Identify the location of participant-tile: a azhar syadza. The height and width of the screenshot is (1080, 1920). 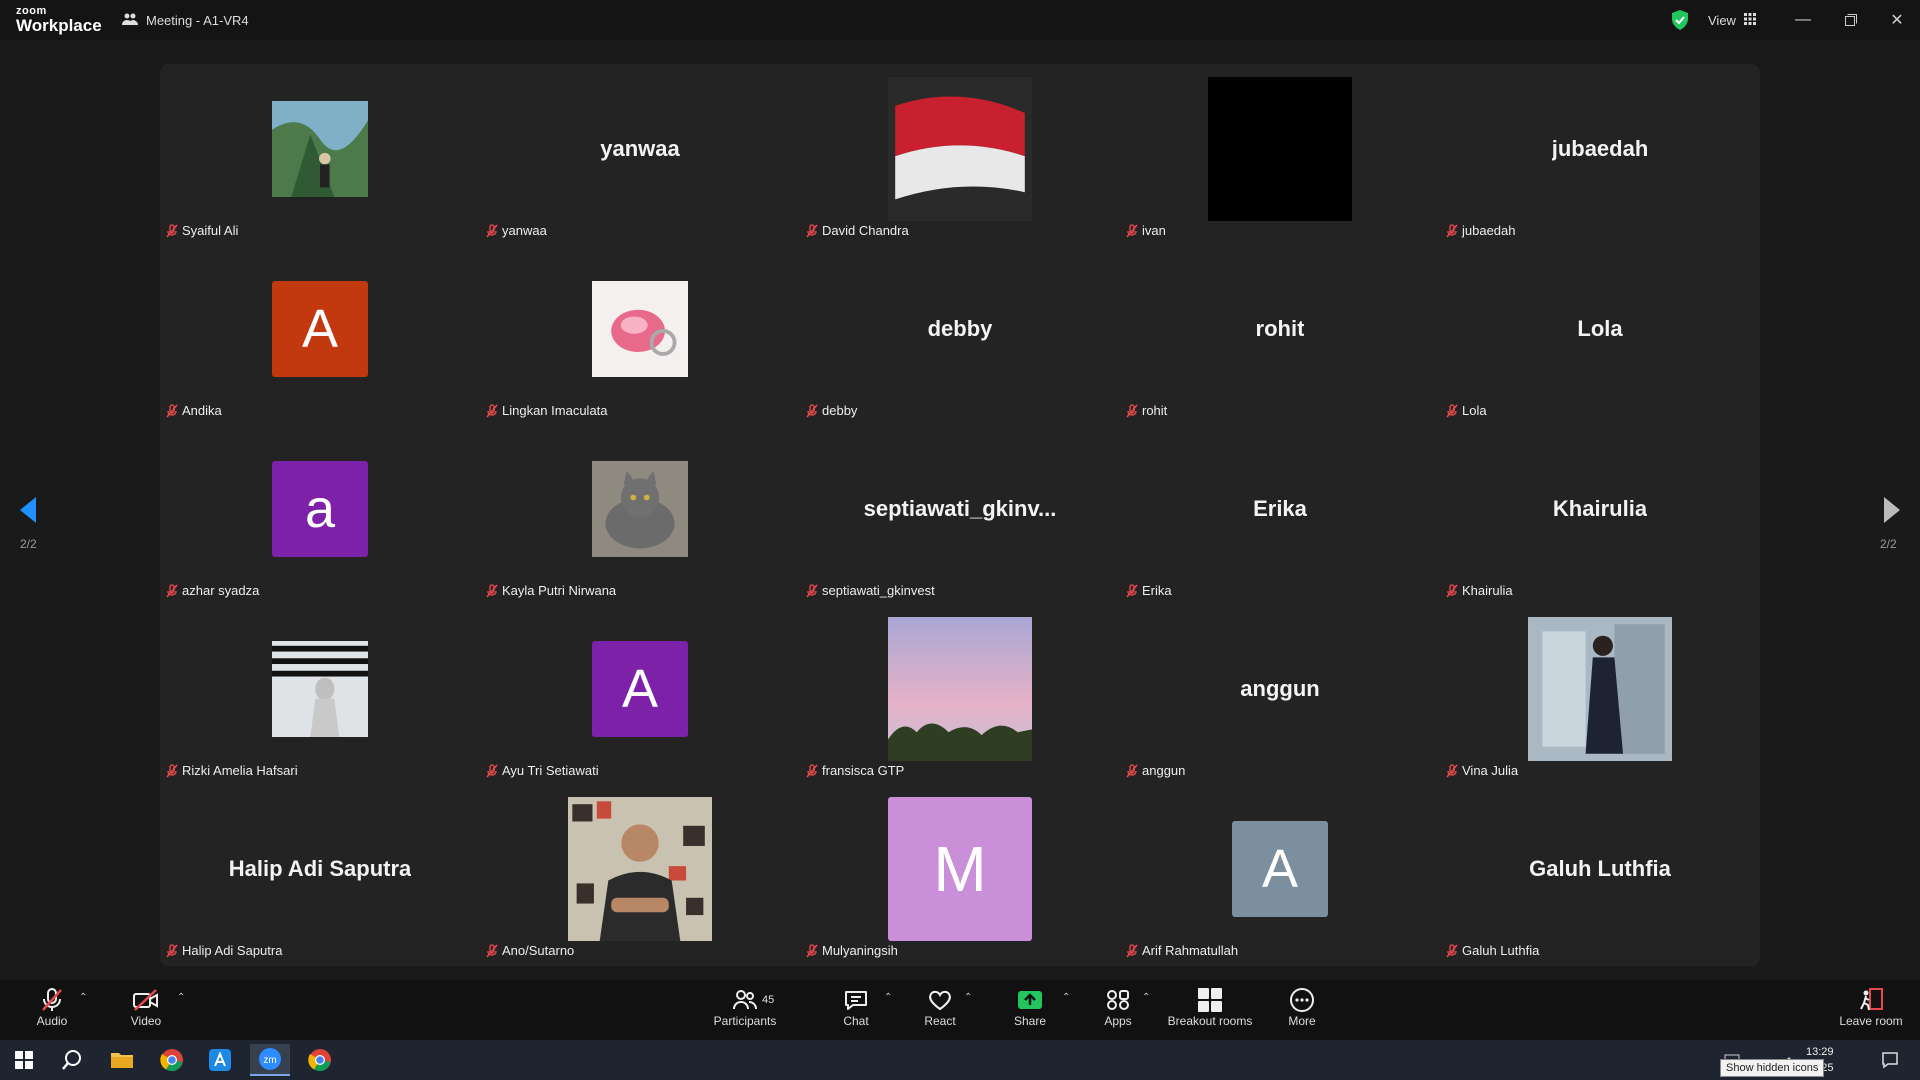
(320, 514).